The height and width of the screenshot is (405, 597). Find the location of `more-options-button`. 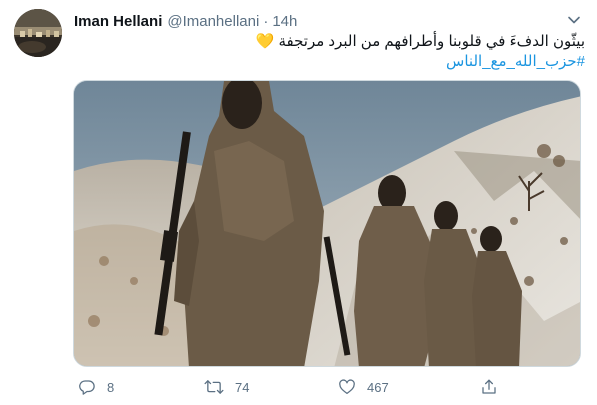

more-options-button is located at coordinates (574, 20).